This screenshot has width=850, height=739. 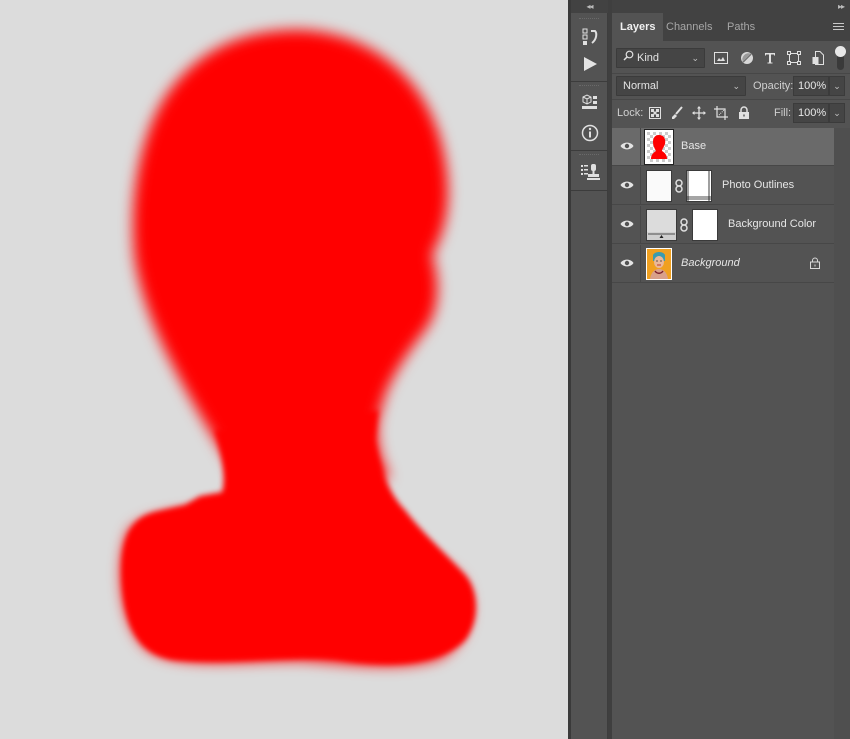 I want to click on smart-object-filter-button, so click(x=818, y=58).